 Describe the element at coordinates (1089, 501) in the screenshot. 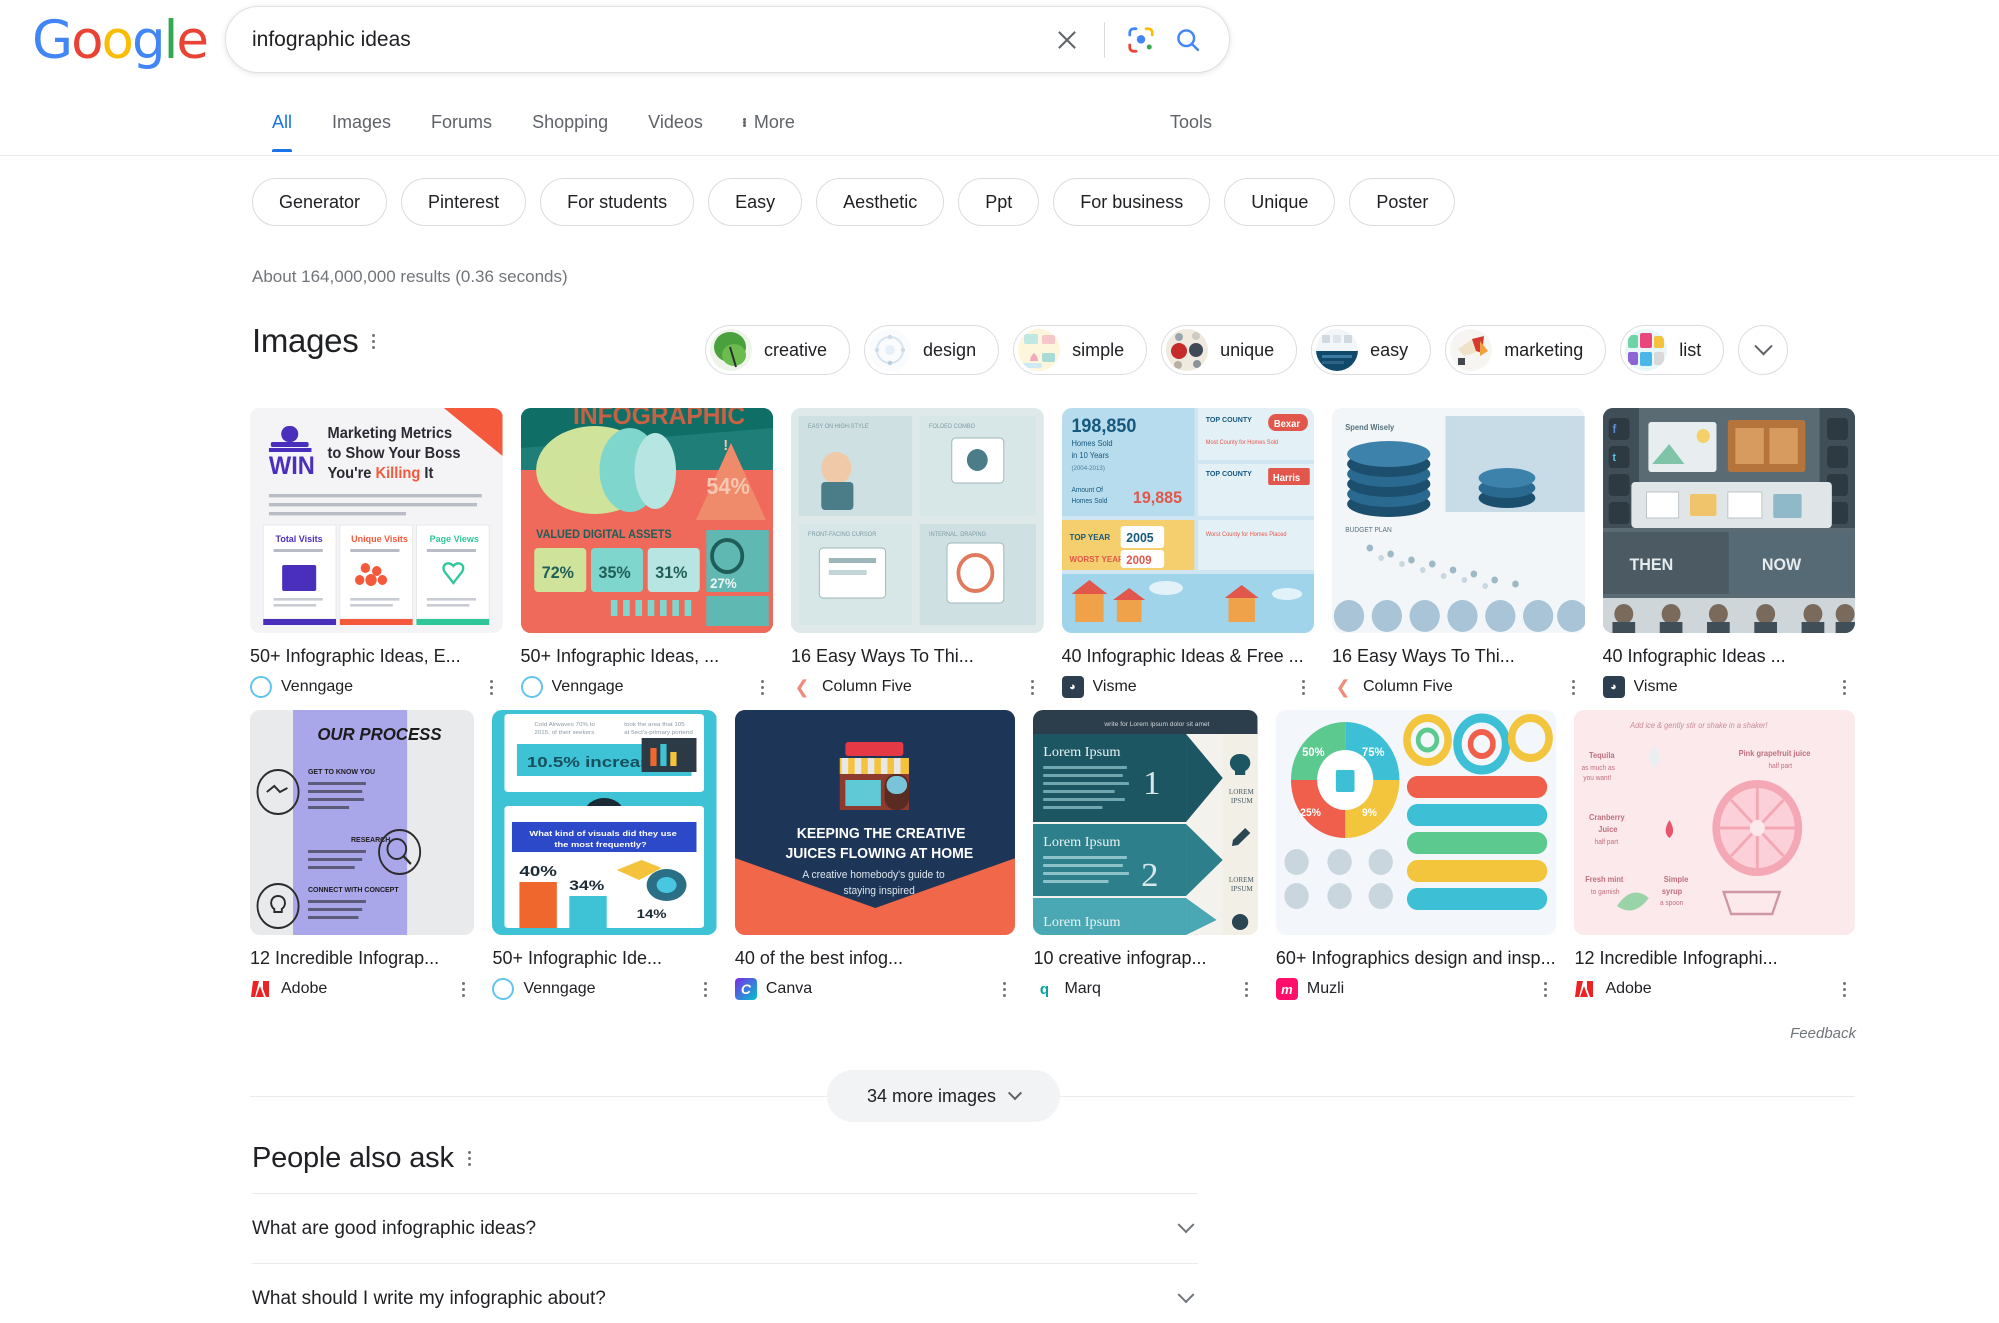

I see `svg-text: Homes Sold` at that location.